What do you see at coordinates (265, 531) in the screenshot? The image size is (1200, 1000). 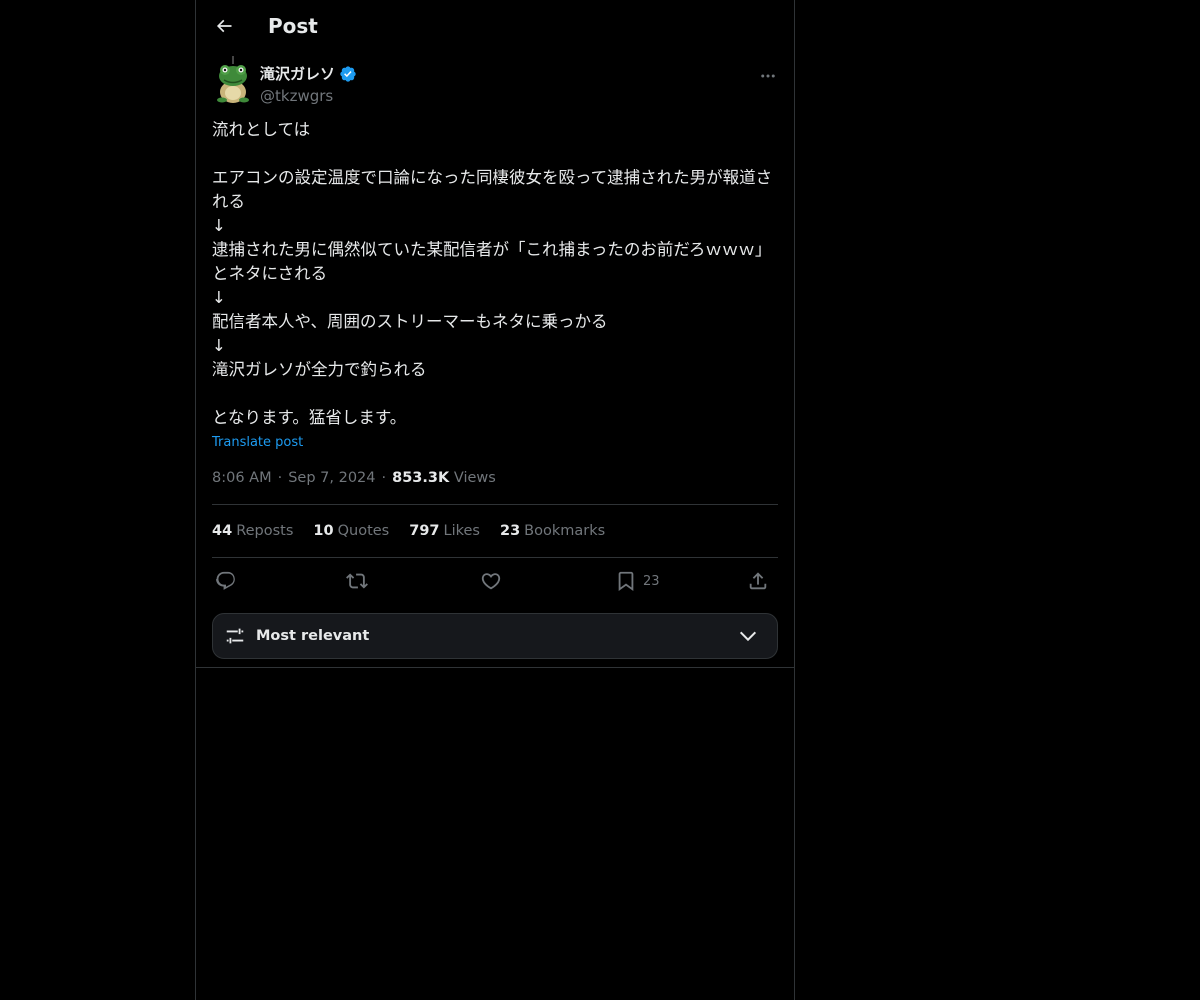 I see `reposts-label: Reposts` at bounding box center [265, 531].